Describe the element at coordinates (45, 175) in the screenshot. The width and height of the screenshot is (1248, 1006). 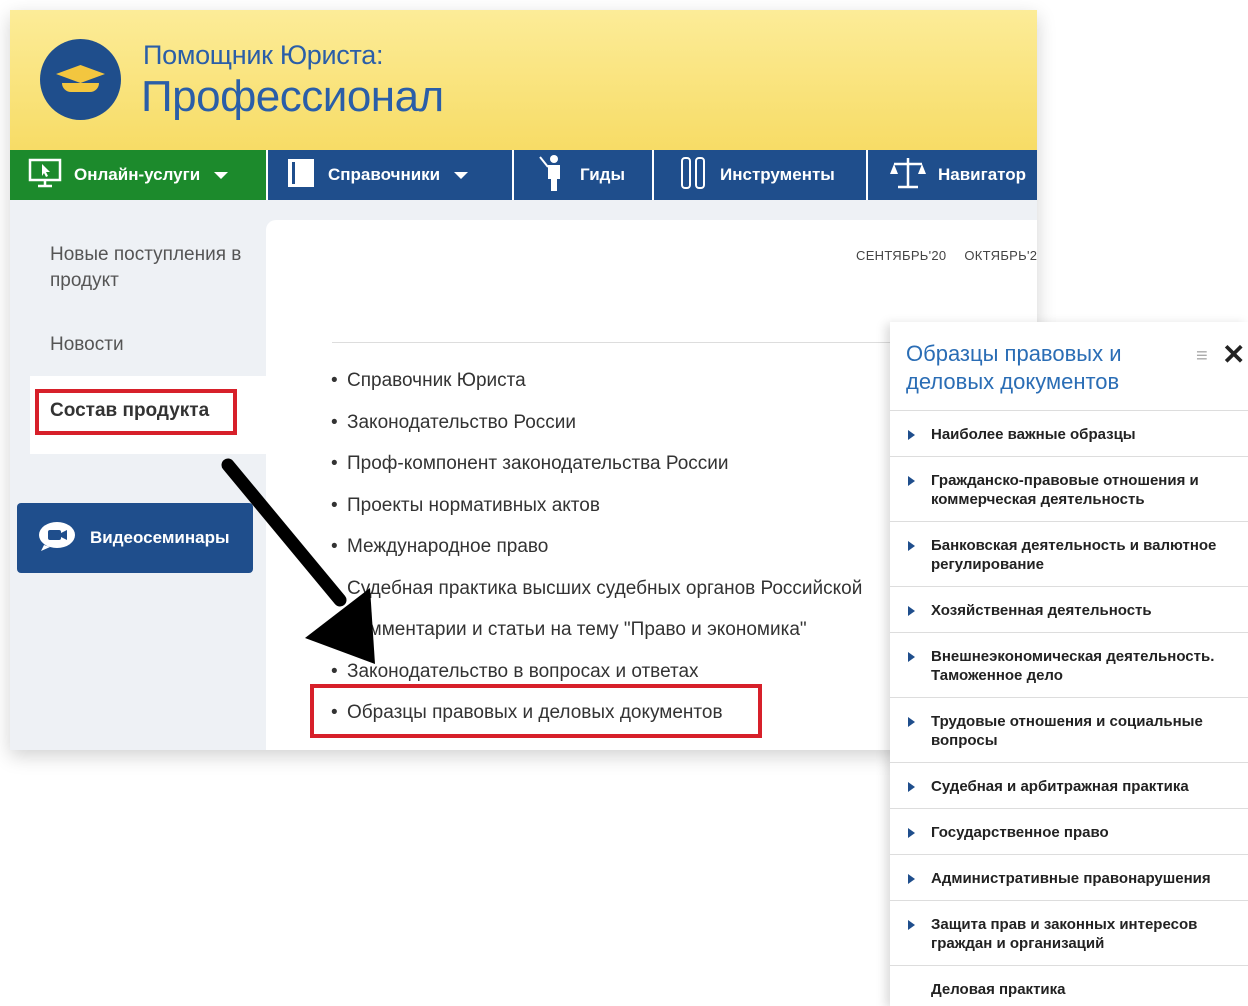
I see `screen-cursor-icon` at that location.